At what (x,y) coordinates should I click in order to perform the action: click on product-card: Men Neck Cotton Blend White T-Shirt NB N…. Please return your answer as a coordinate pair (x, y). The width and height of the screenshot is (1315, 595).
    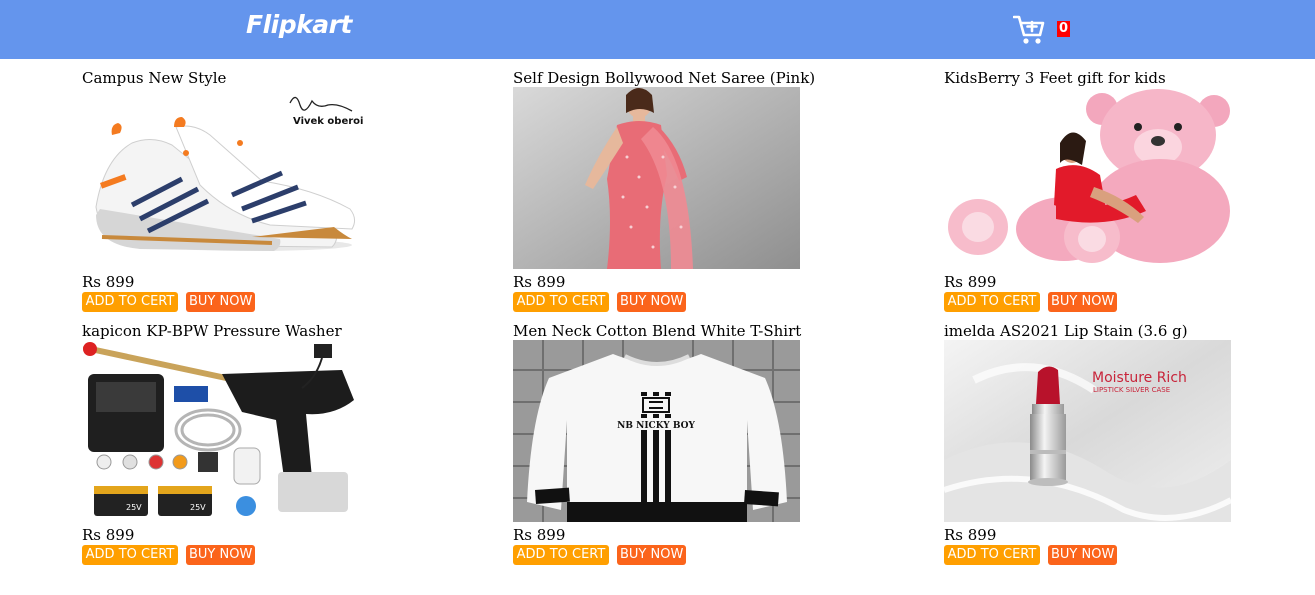
    Looking at the image, I should click on (663, 444).